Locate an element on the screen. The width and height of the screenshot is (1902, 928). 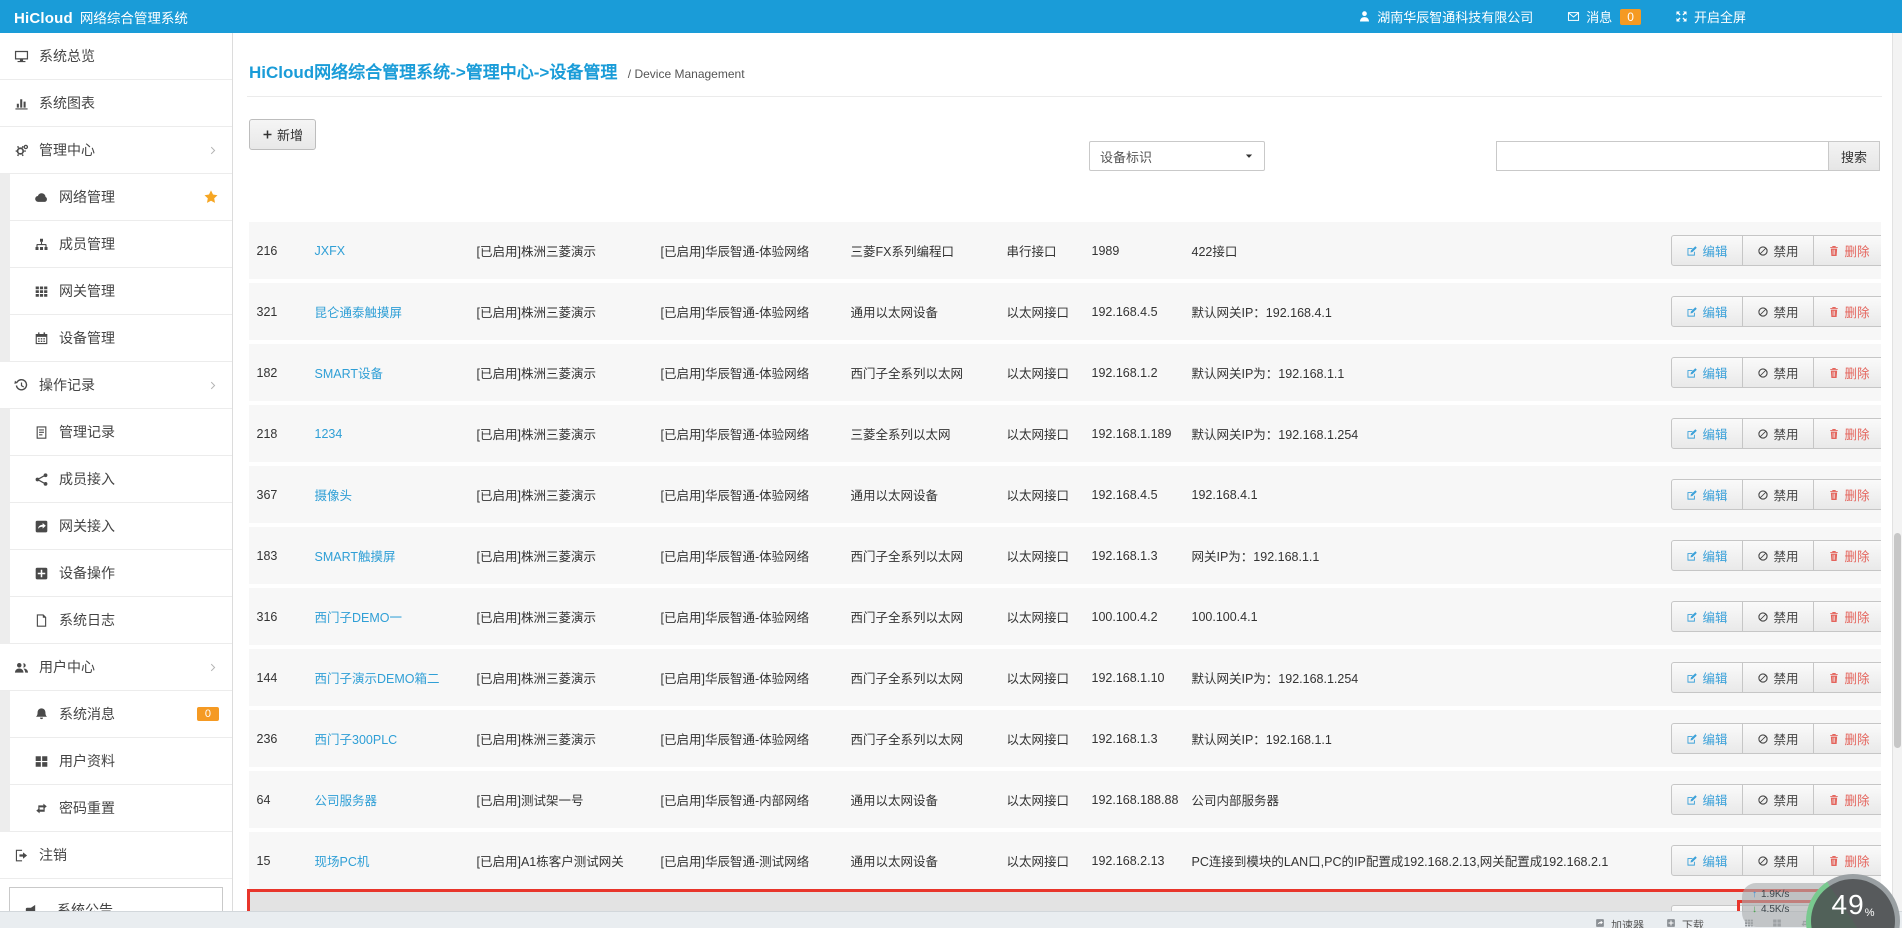
row-action-group: 编辑 禁用 删除 is located at coordinates (1775, 433).